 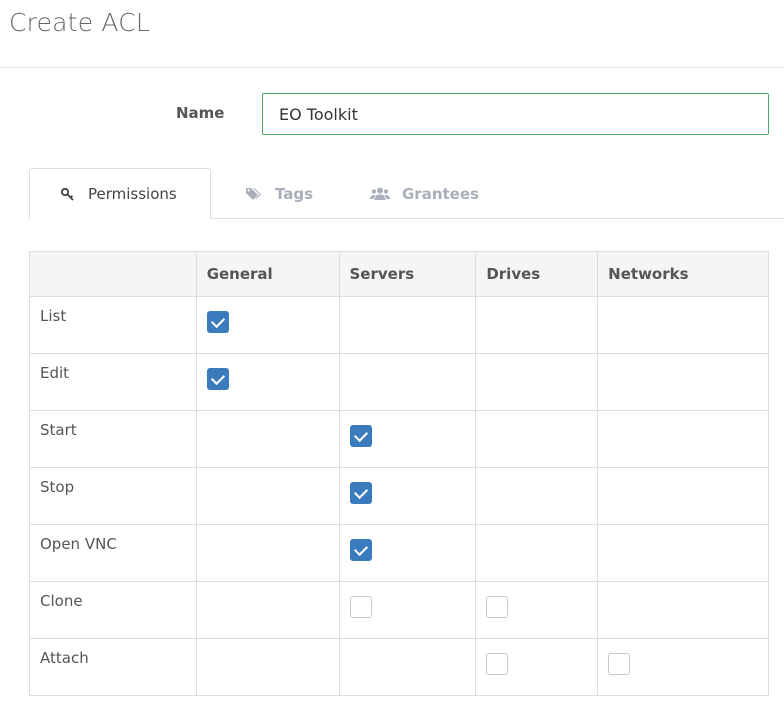 I want to click on column-header-drives: Drives, so click(x=537, y=274).